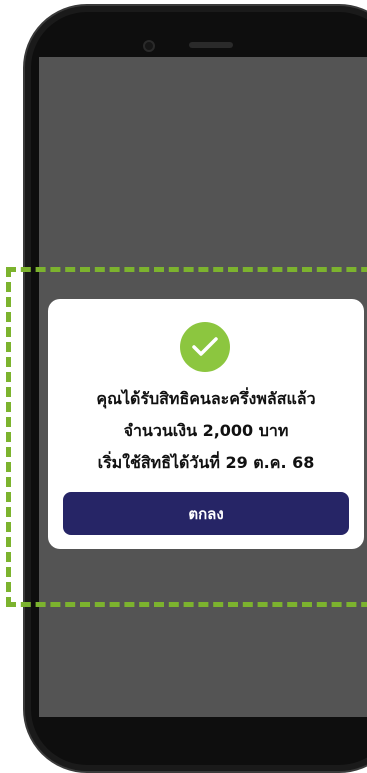  Describe the element at coordinates (206, 430) in the screenshot. I see `dialog-message-line-2: จำนวนเงิน 2,000 บาท` at that location.